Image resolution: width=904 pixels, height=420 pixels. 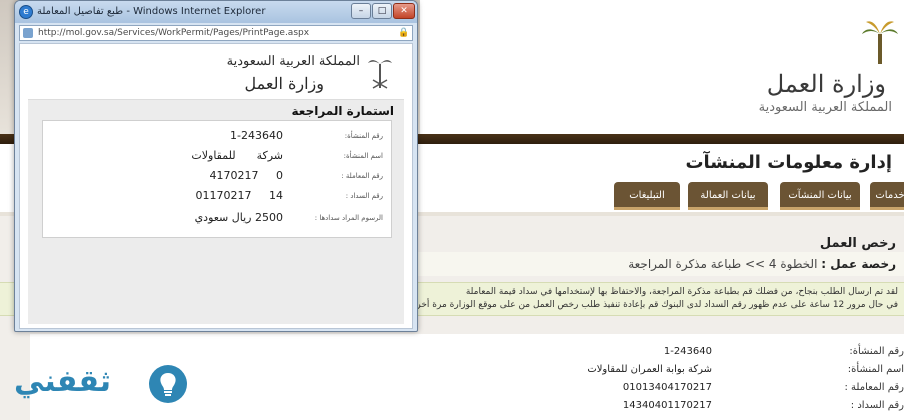 What do you see at coordinates (667, 387) in the screenshot?
I see `detail-value: 01013404170217` at bounding box center [667, 387].